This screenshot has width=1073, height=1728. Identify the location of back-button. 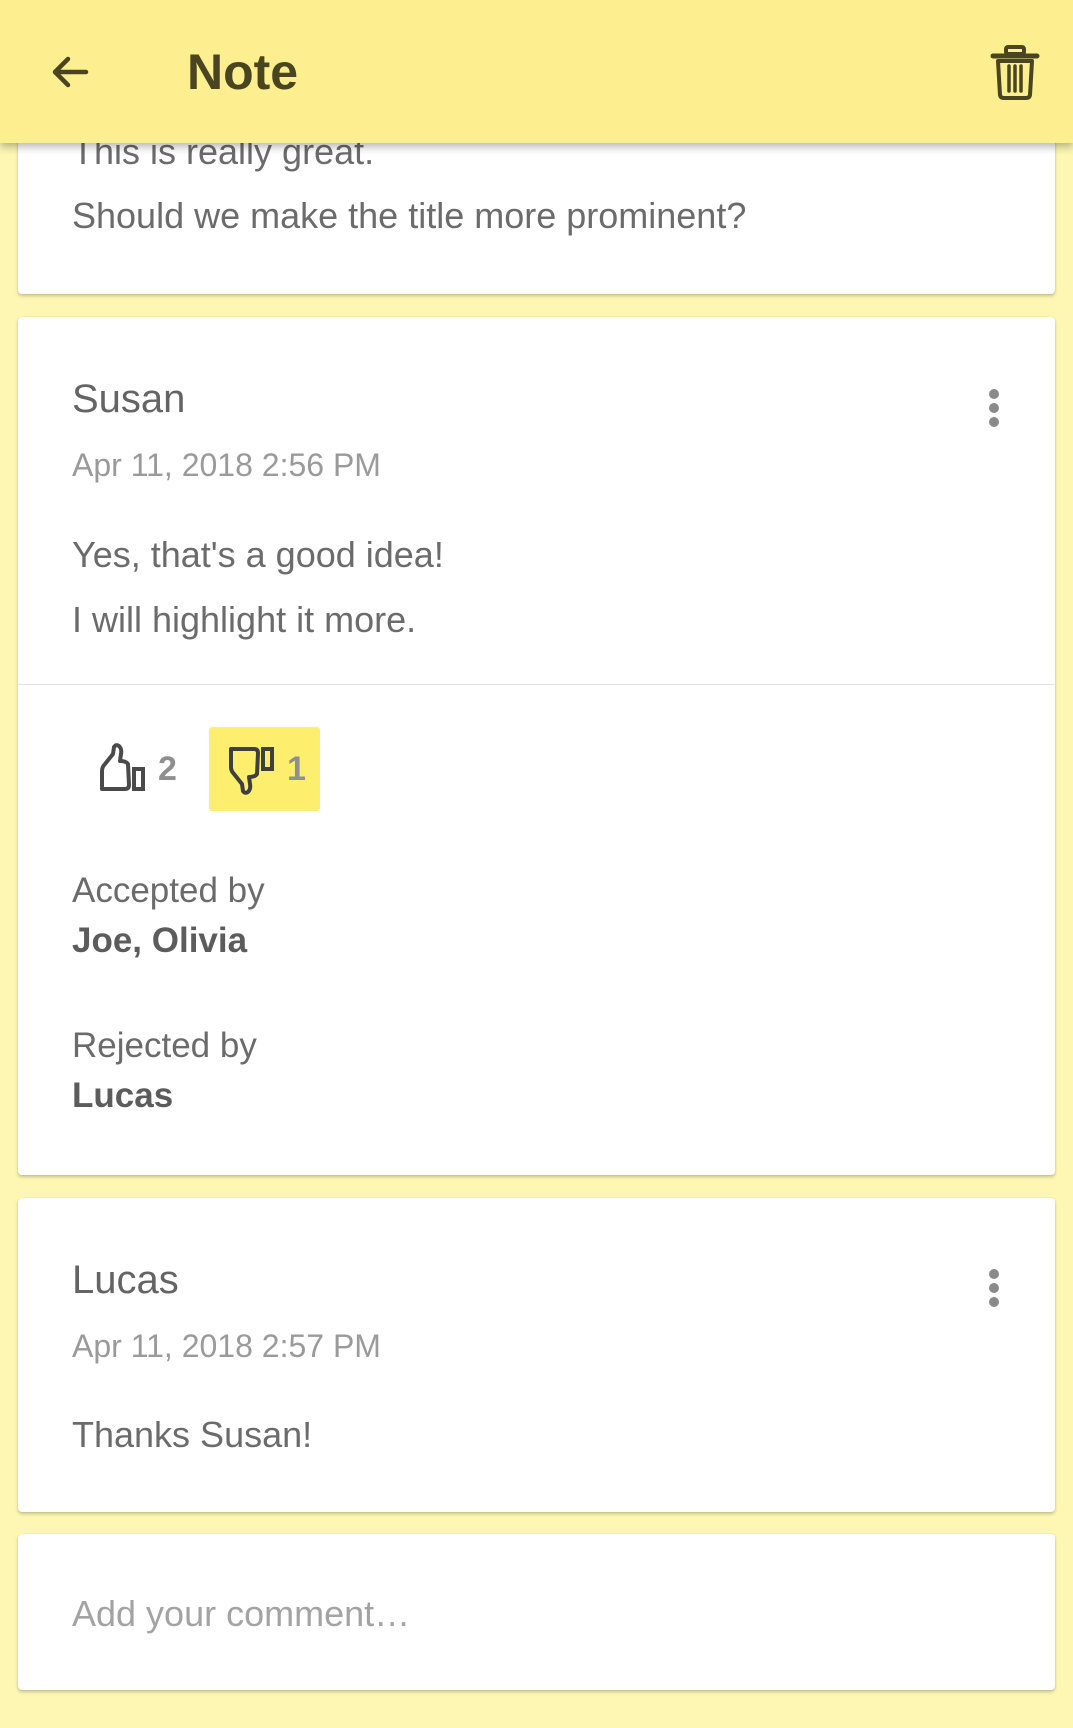
(70, 72).